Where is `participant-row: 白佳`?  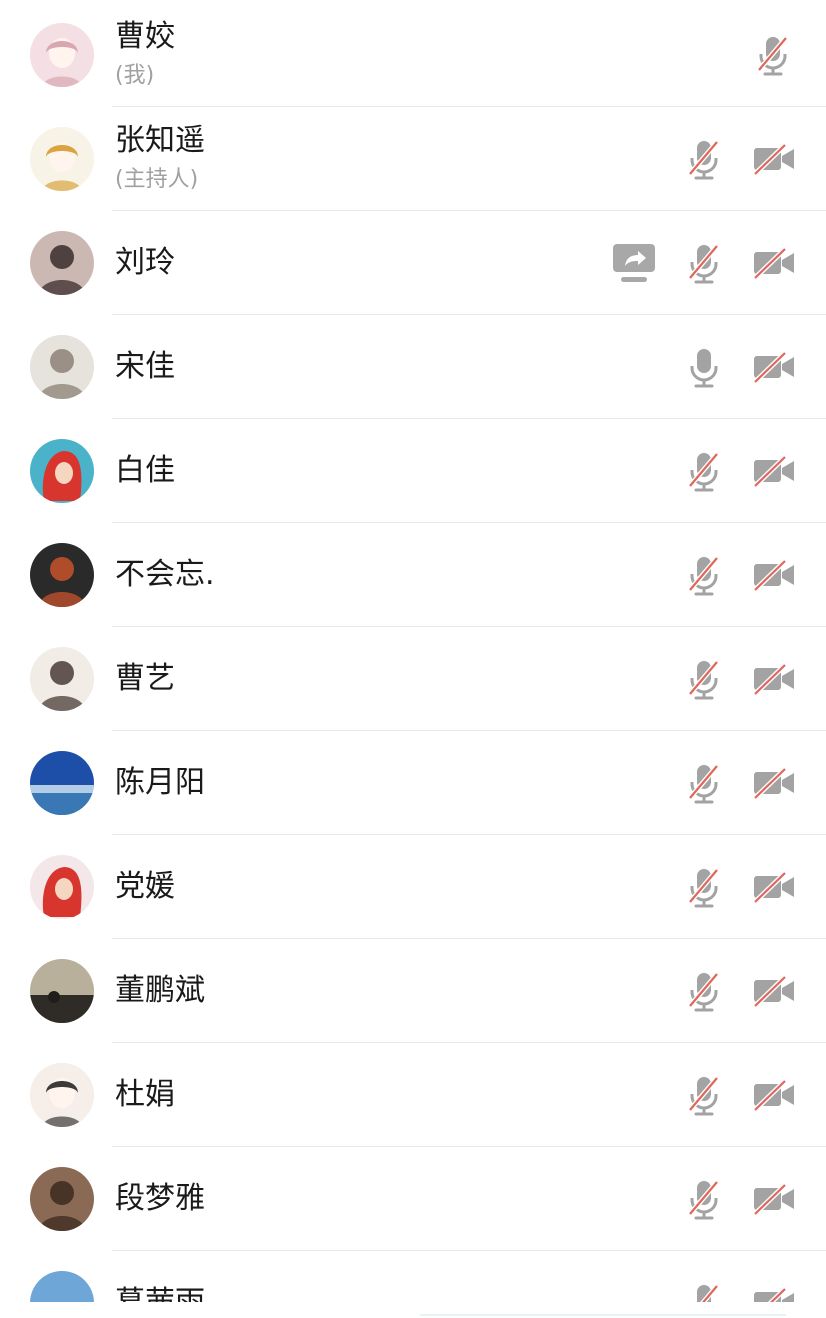
participant-row: 白佳 is located at coordinates (413, 471).